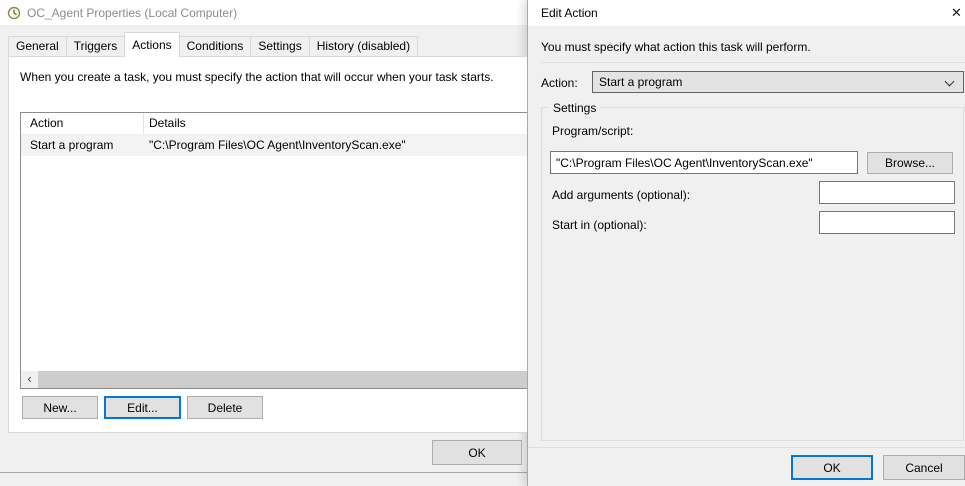  Describe the element at coordinates (477, 452) in the screenshot. I see `properties-ok-button: OK` at that location.